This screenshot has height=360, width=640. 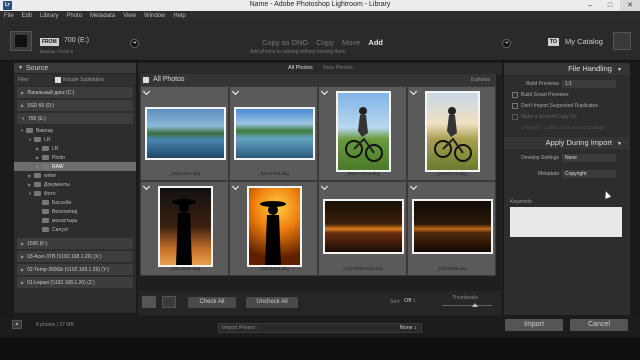 I want to click on include-subfolders-checkbox, so click(x=57, y=79).